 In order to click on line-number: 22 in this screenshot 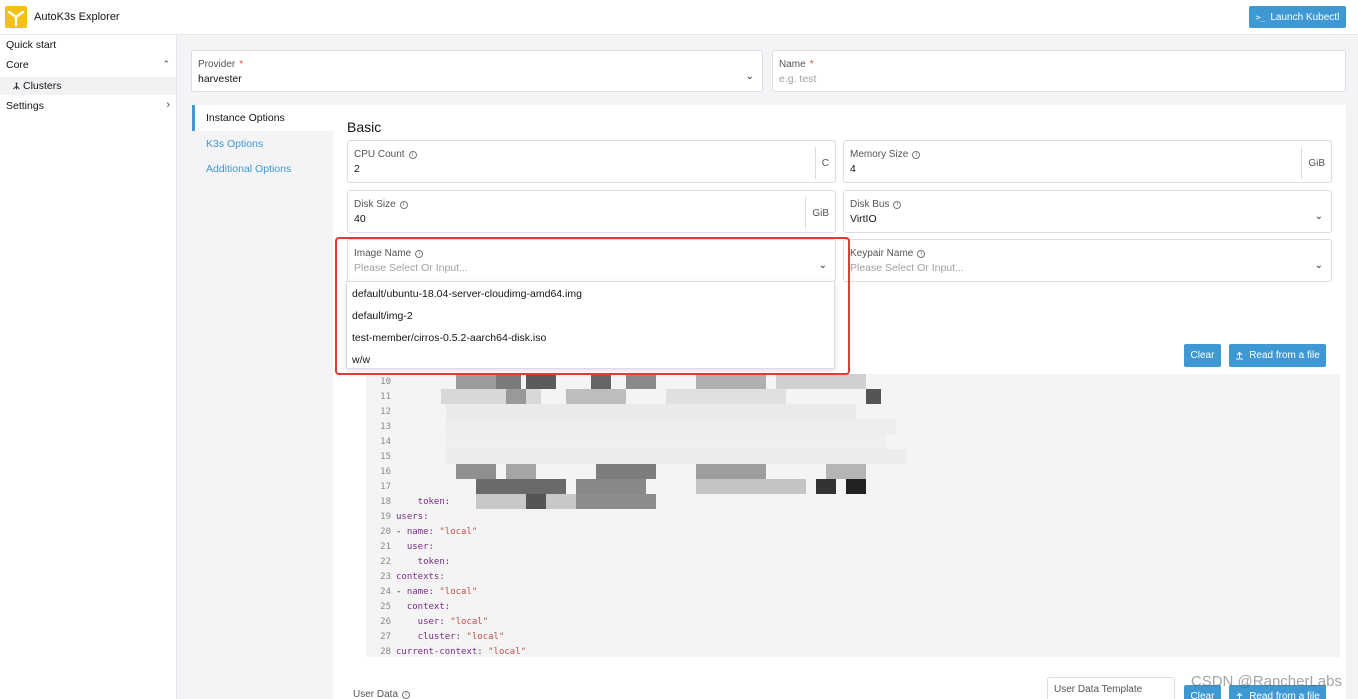, I will do `click(385, 561)`.